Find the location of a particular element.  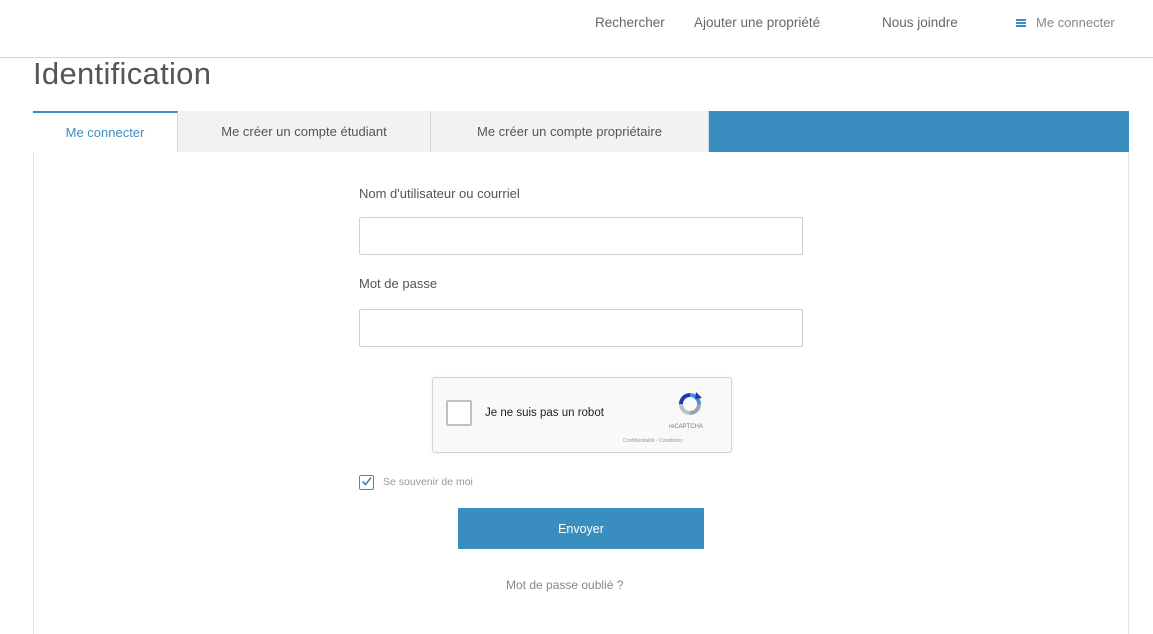

recaptcha-logo-icon is located at coordinates (690, 403).